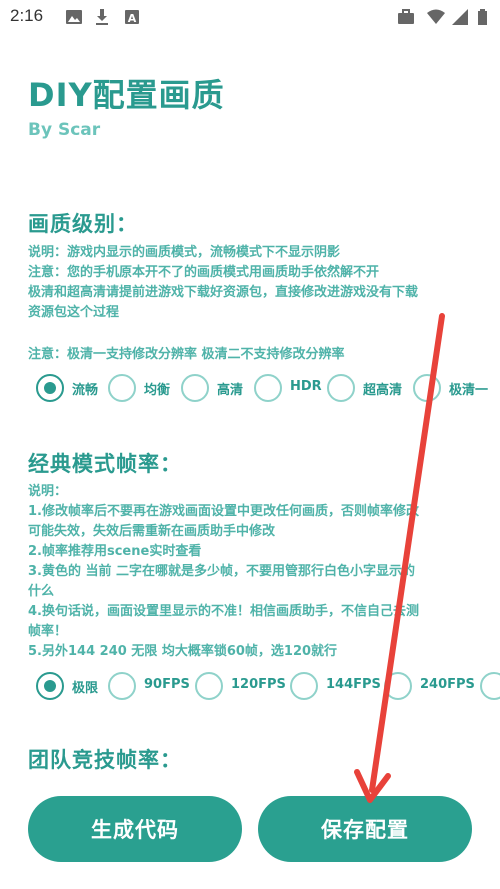  Describe the element at coordinates (258, 684) in the screenshot. I see `radio-label: 120FPS` at that location.